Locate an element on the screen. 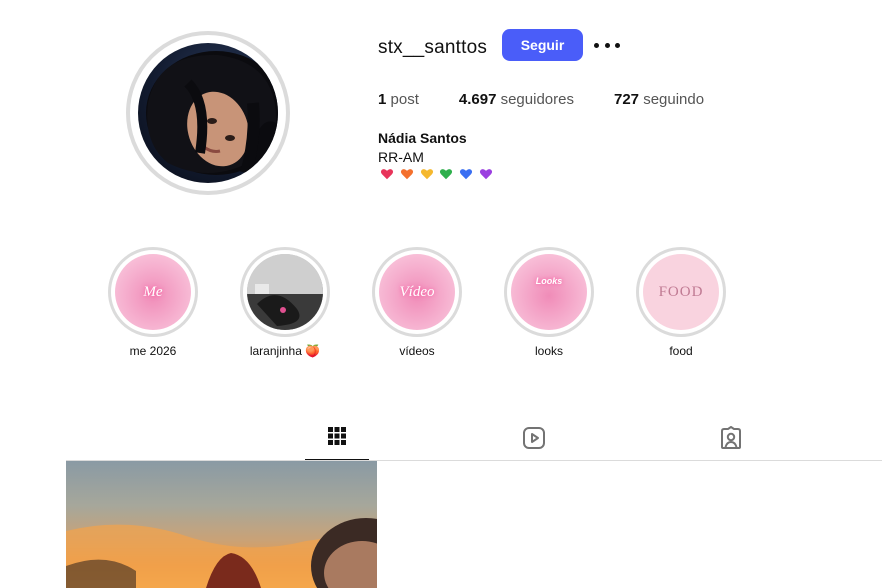  more-options-icon is located at coordinates (607, 45).